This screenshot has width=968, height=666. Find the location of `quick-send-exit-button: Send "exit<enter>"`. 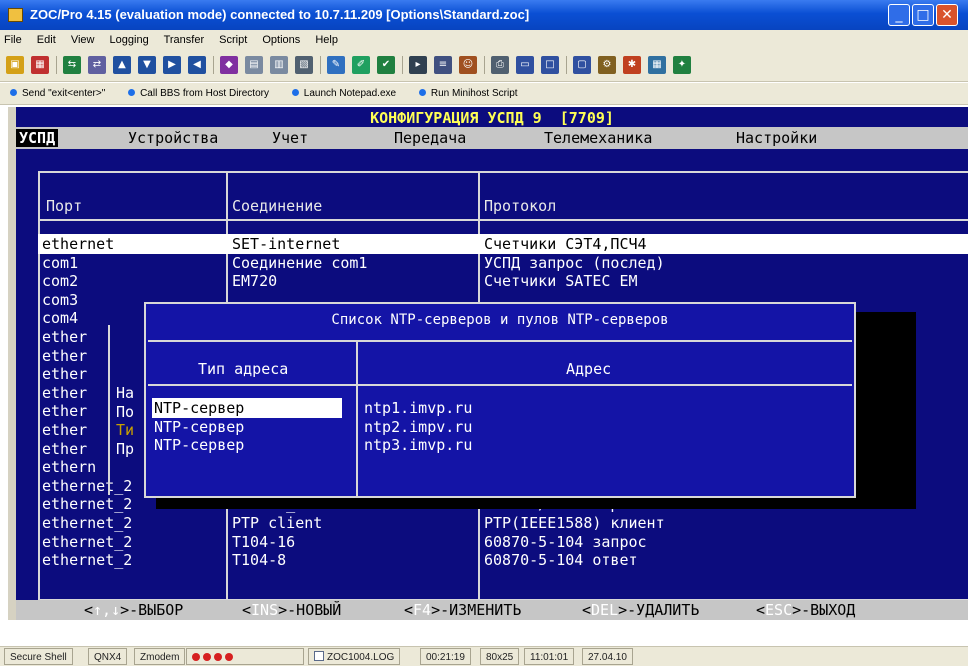

quick-send-exit-button: Send "exit<enter>" is located at coordinates (57, 94).